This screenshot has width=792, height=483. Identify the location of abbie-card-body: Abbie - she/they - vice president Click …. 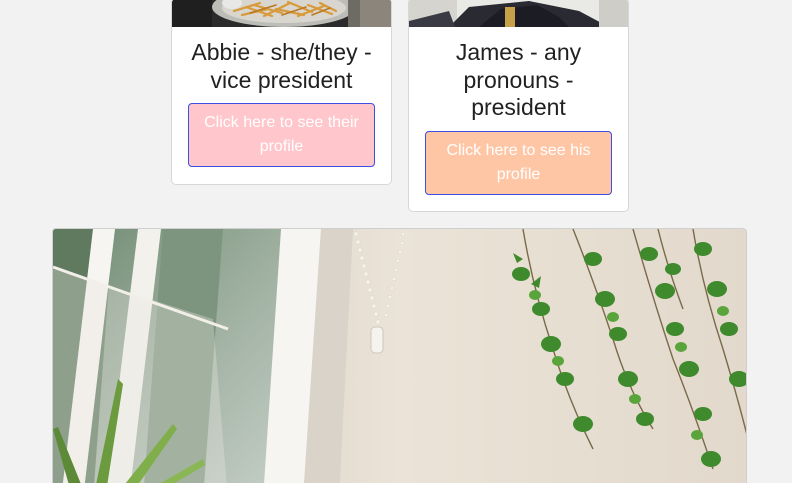
(281, 103).